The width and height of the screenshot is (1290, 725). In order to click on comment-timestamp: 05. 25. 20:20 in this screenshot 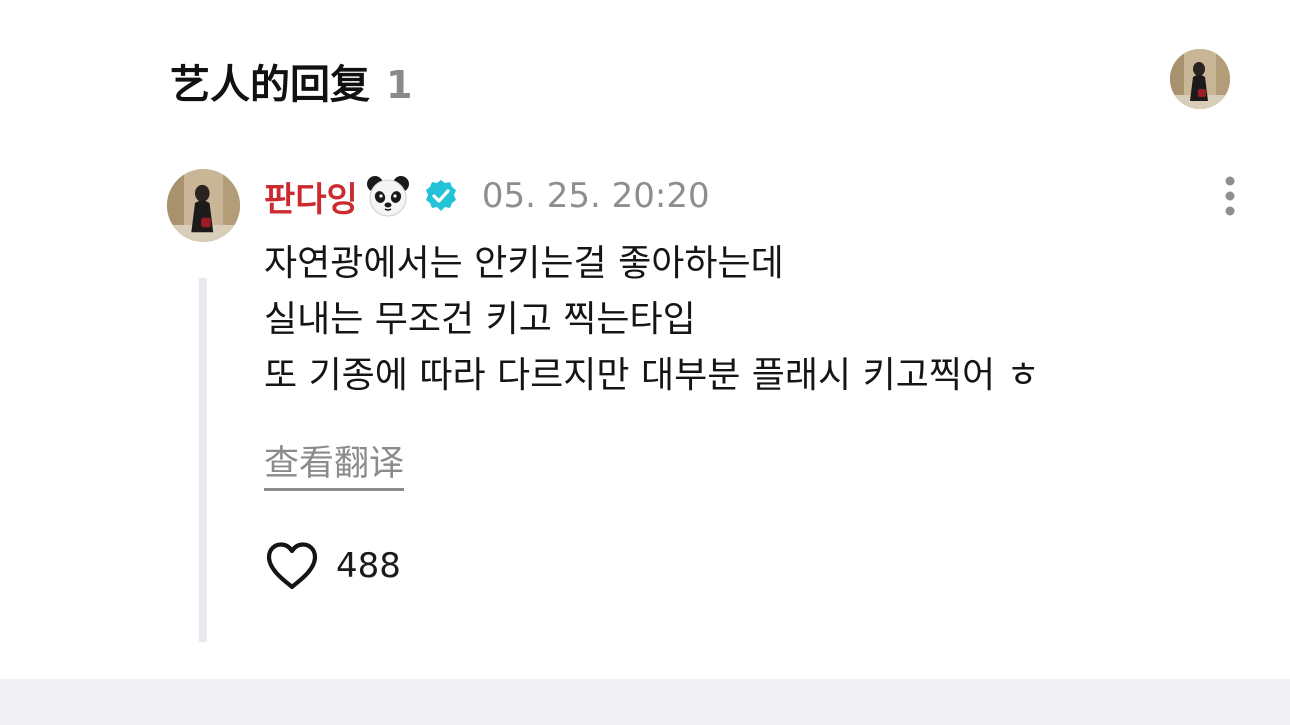, I will do `click(595, 196)`.